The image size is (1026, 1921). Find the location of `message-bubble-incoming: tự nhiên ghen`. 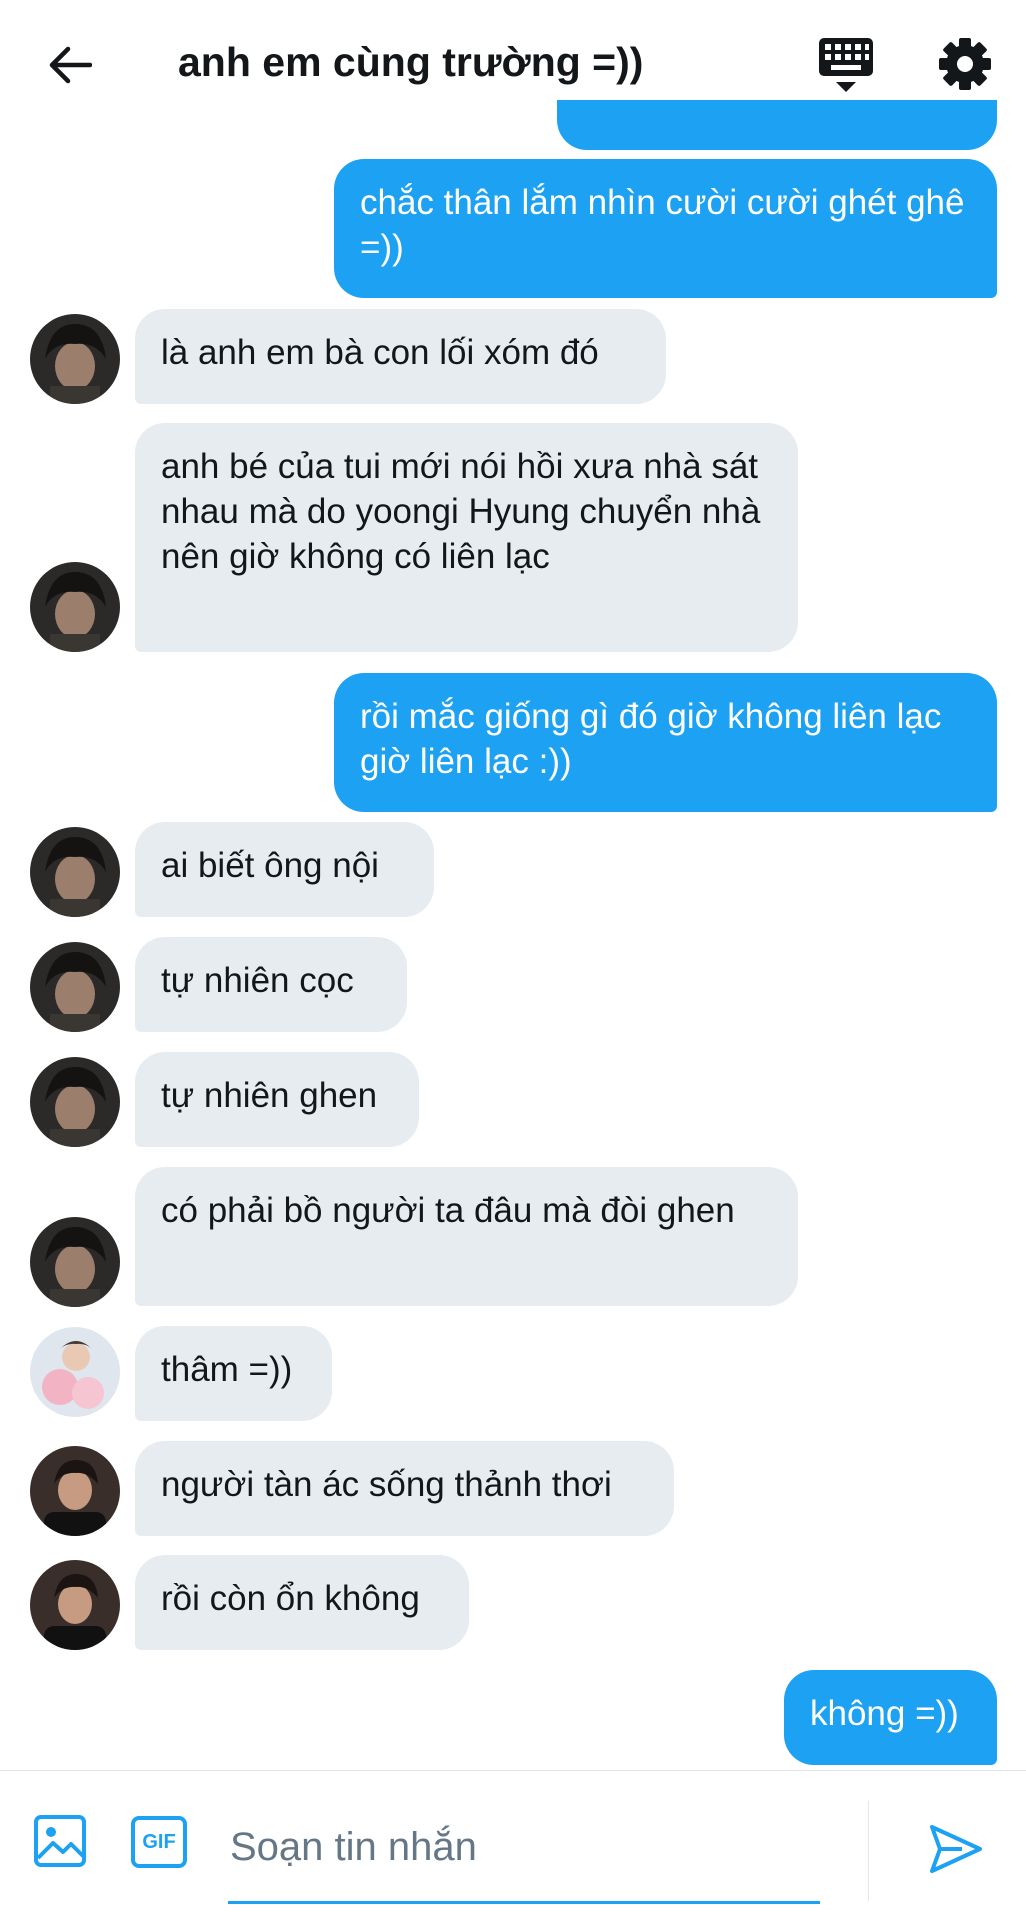

message-bubble-incoming: tự nhiên ghen is located at coordinates (277, 1099).